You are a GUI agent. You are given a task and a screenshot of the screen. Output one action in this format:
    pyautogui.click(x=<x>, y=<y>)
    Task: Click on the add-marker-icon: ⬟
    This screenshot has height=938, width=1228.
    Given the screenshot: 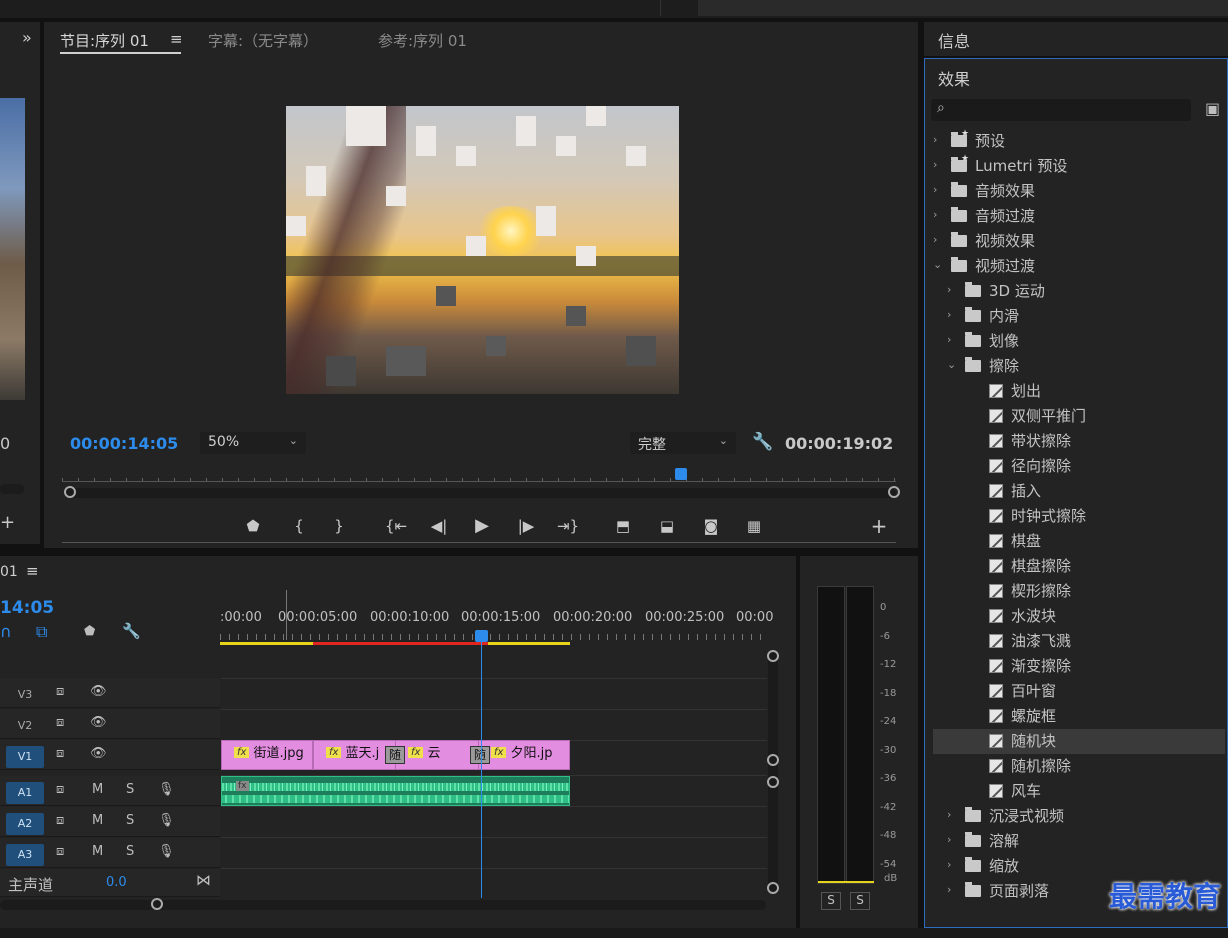 What is the action you would take?
    pyautogui.click(x=89, y=631)
    